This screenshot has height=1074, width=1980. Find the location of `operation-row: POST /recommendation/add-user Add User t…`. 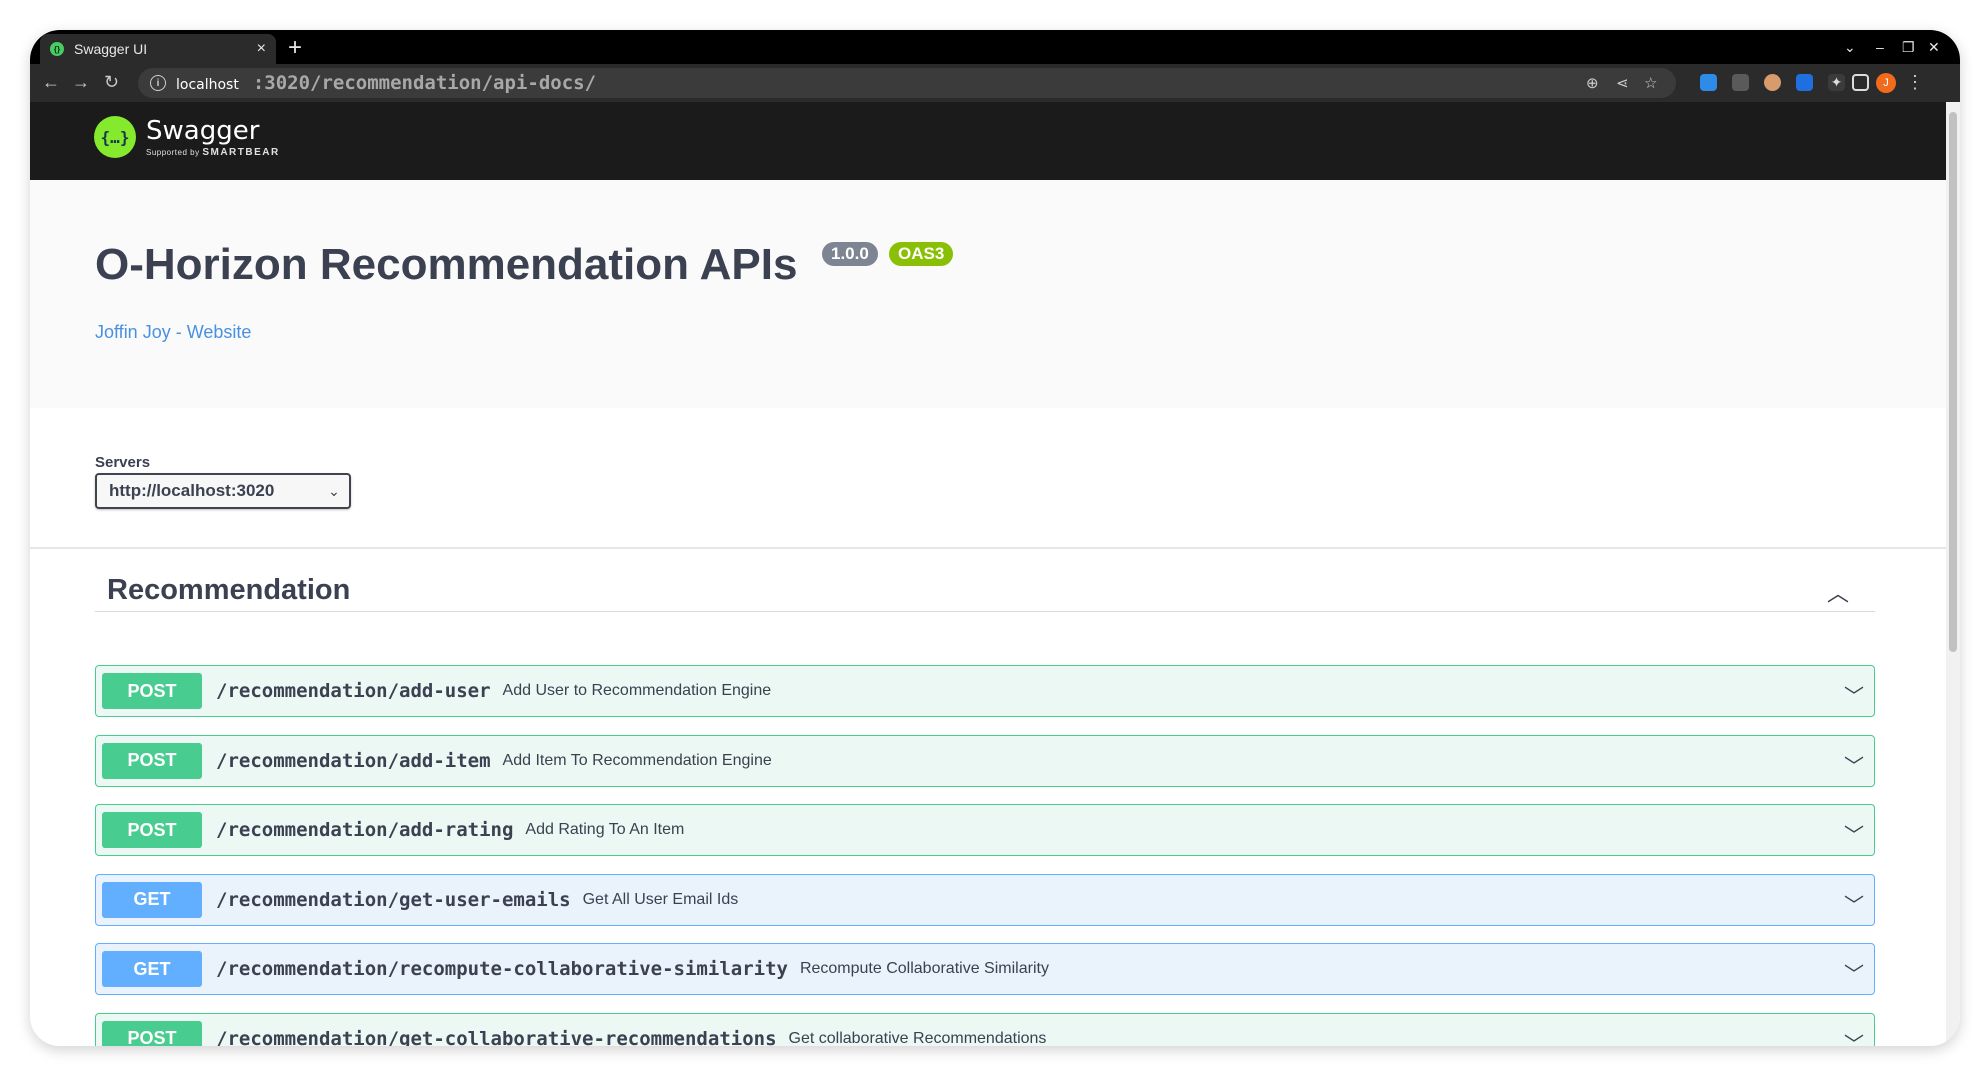

operation-row: POST /recommendation/add-user Add User t… is located at coordinates (985, 691).